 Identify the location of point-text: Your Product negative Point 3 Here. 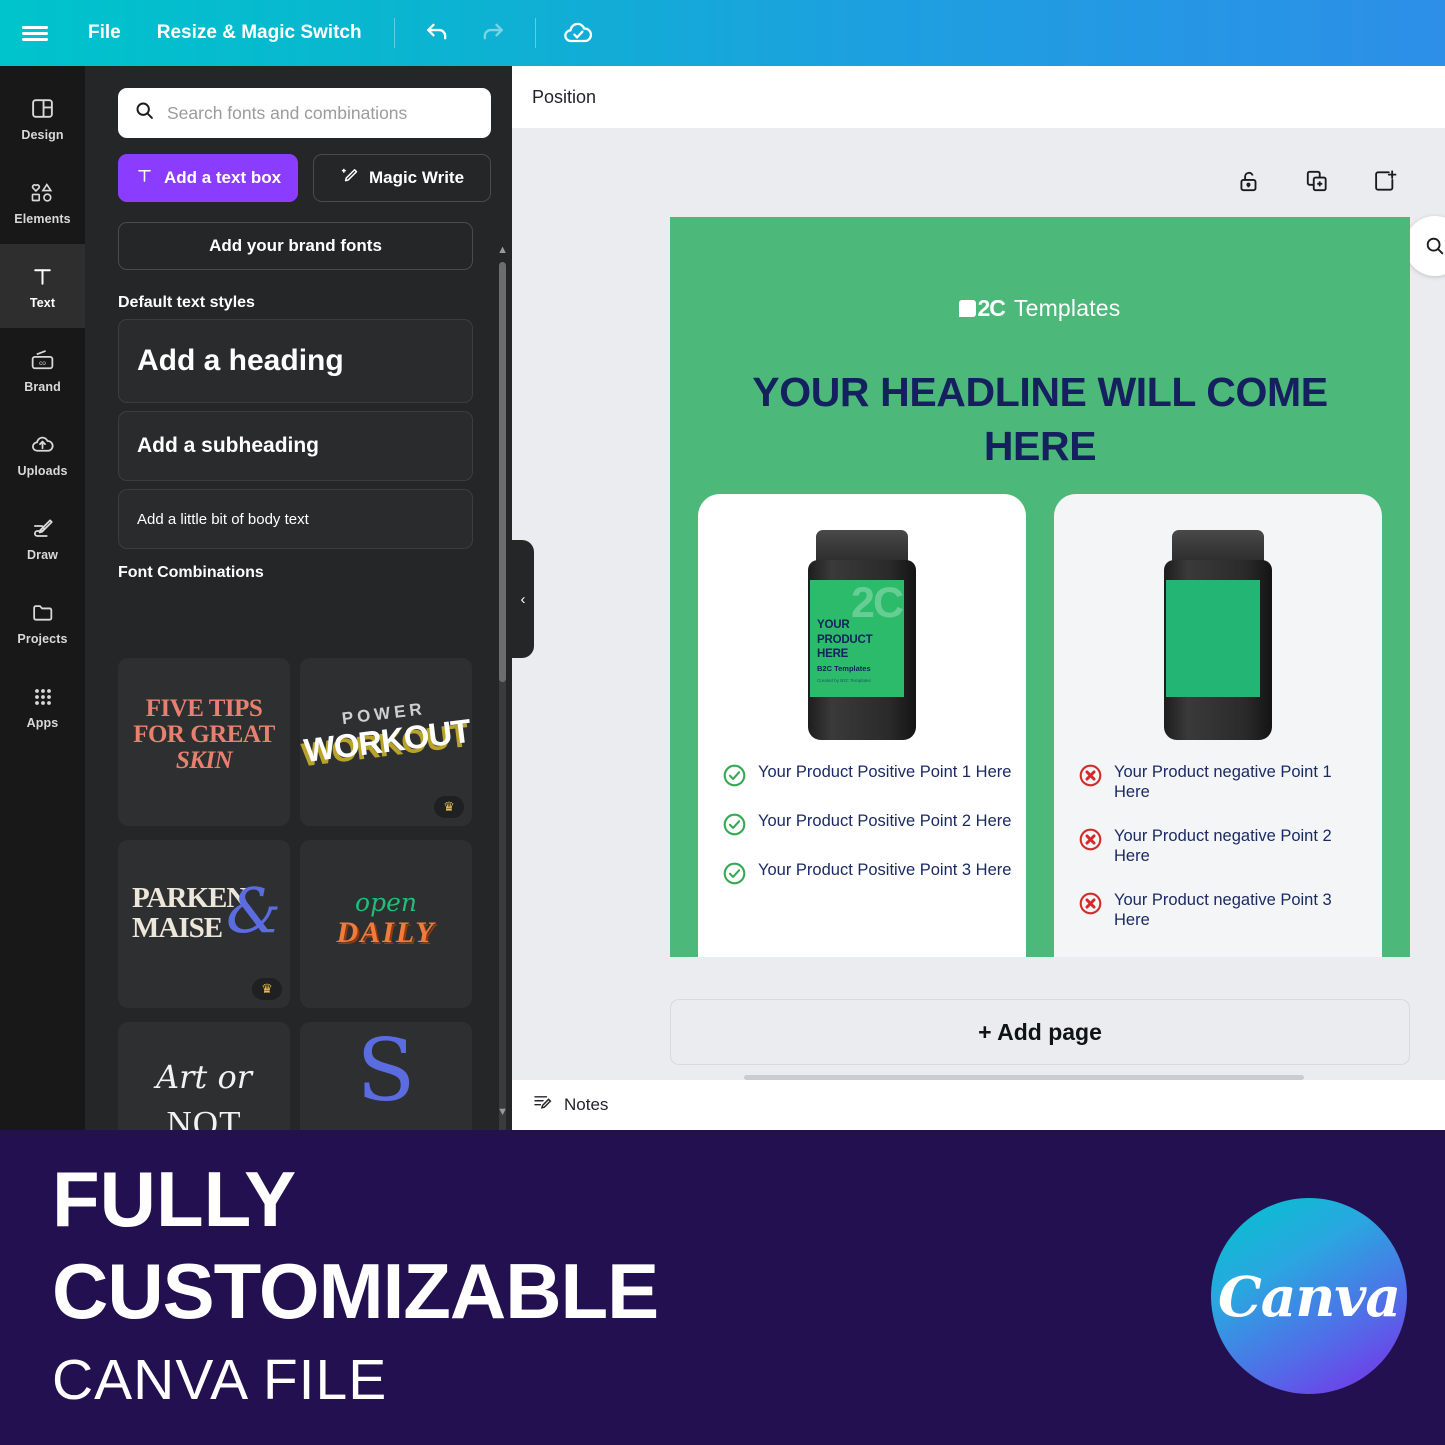
(1223, 910).